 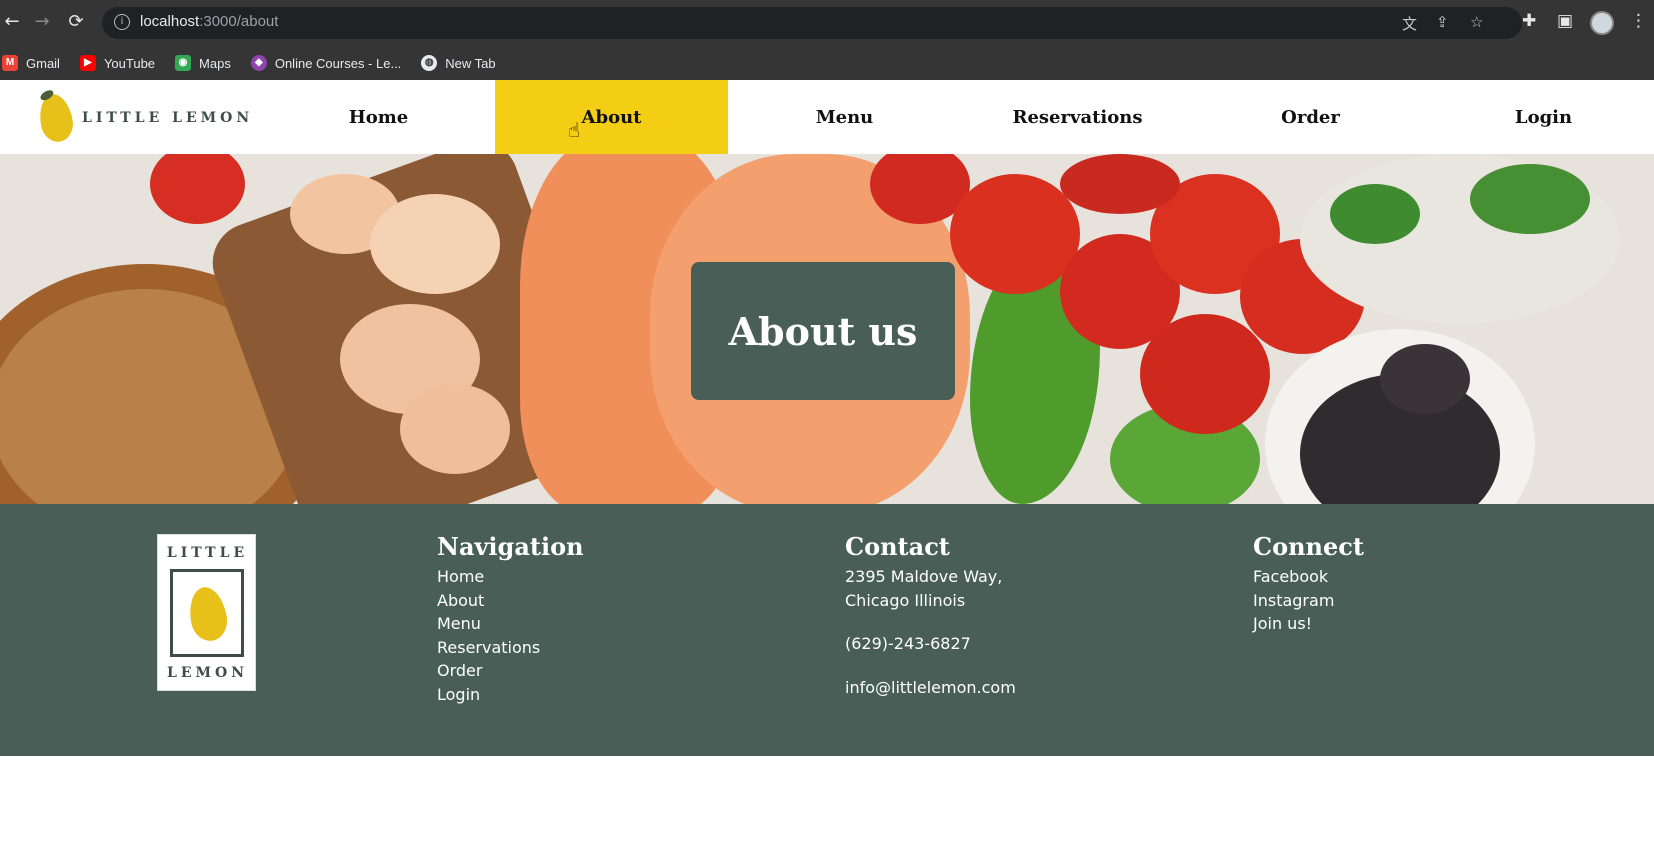 I want to click on footer-navigation-heading: Navigation, so click(x=510, y=546).